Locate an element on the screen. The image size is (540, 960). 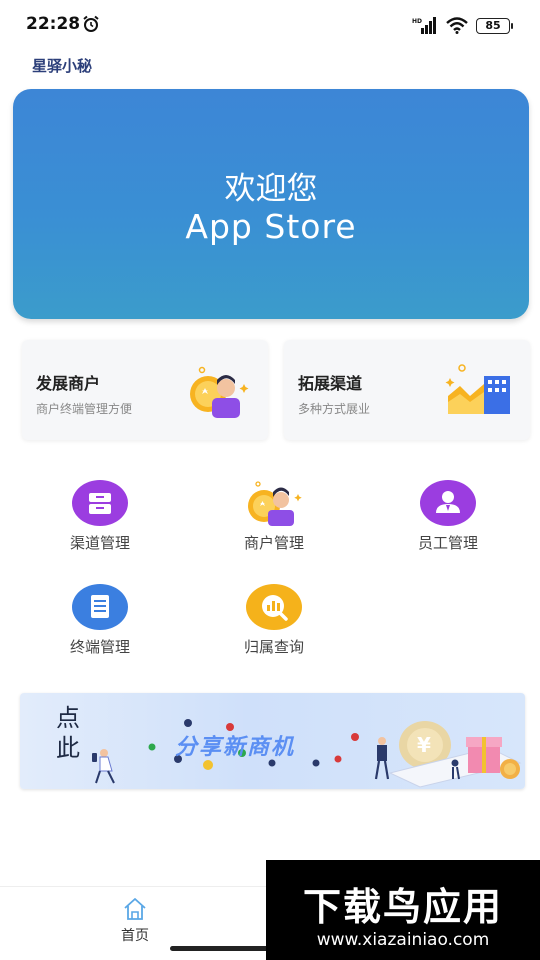
grid-label: 员工管理 is located at coordinates (447, 543).